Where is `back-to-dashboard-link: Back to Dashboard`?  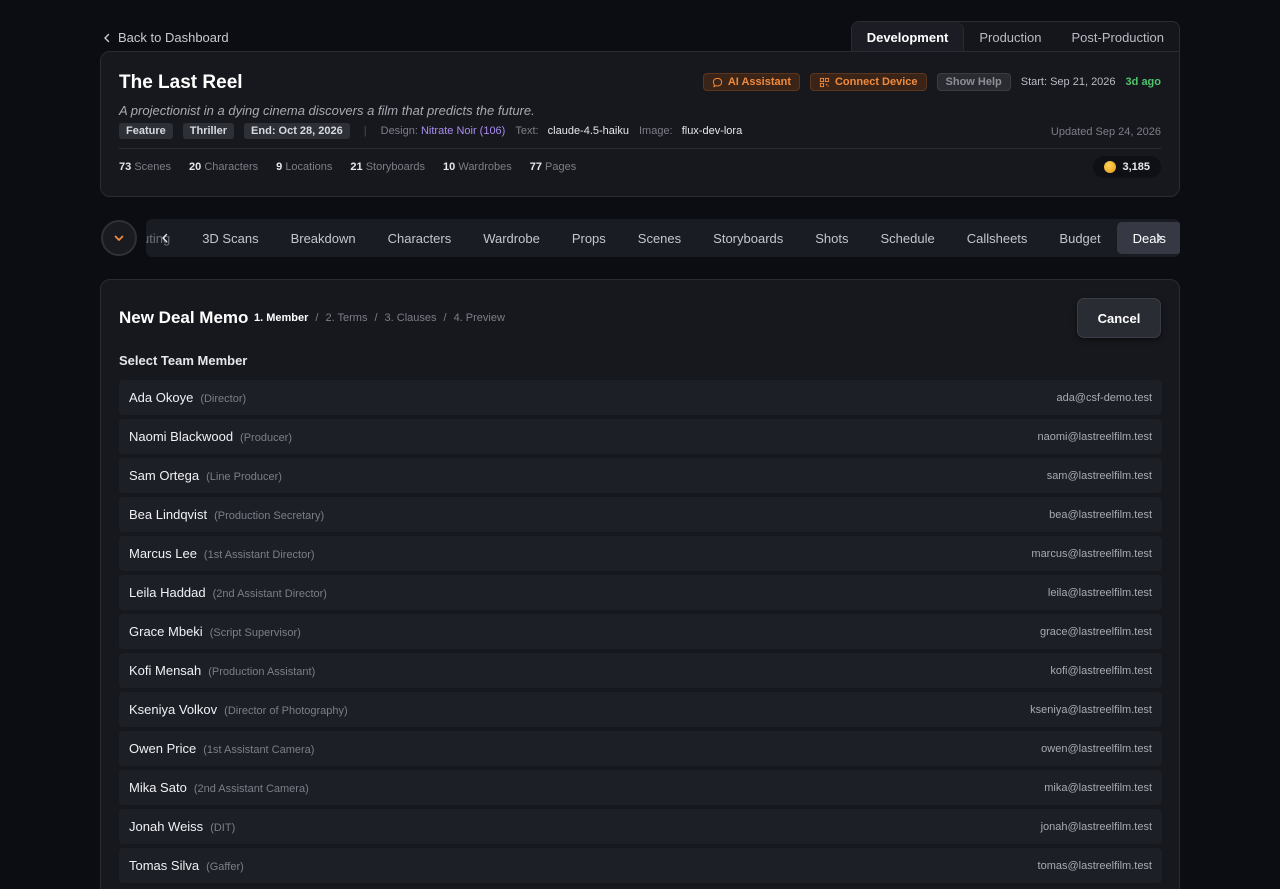 back-to-dashboard-link: Back to Dashboard is located at coordinates (165, 37).